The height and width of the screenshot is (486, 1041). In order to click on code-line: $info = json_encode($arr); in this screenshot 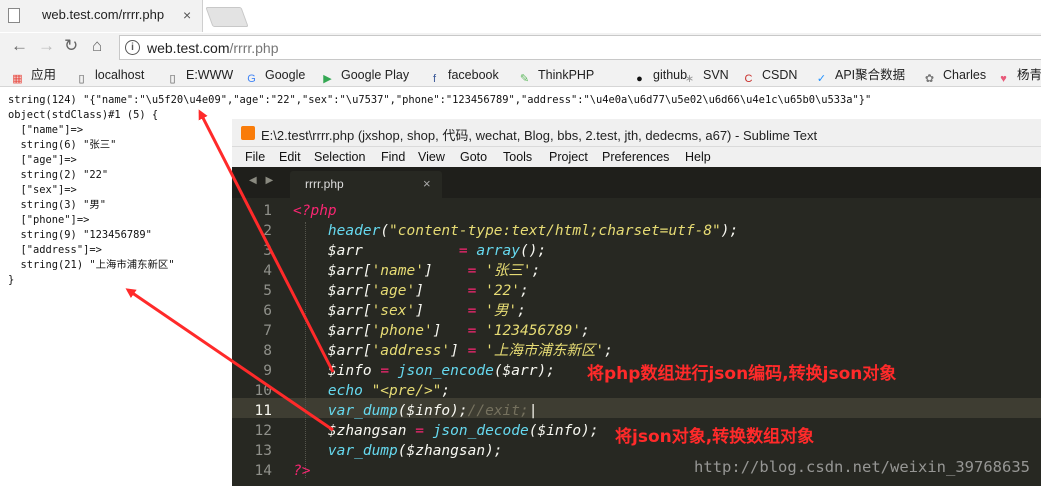, I will do `click(424, 371)`.